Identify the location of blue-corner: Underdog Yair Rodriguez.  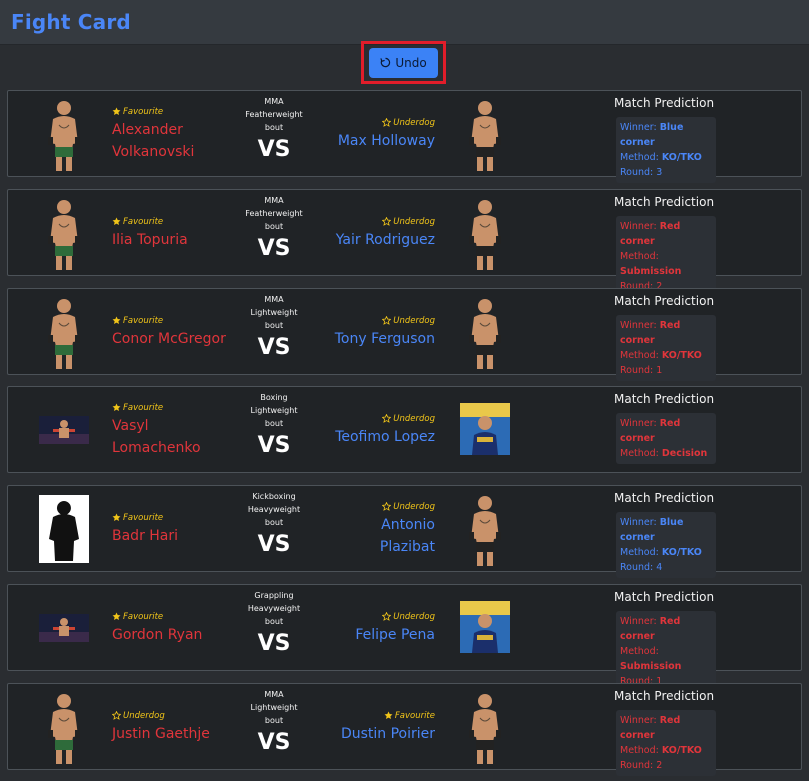
(350, 233).